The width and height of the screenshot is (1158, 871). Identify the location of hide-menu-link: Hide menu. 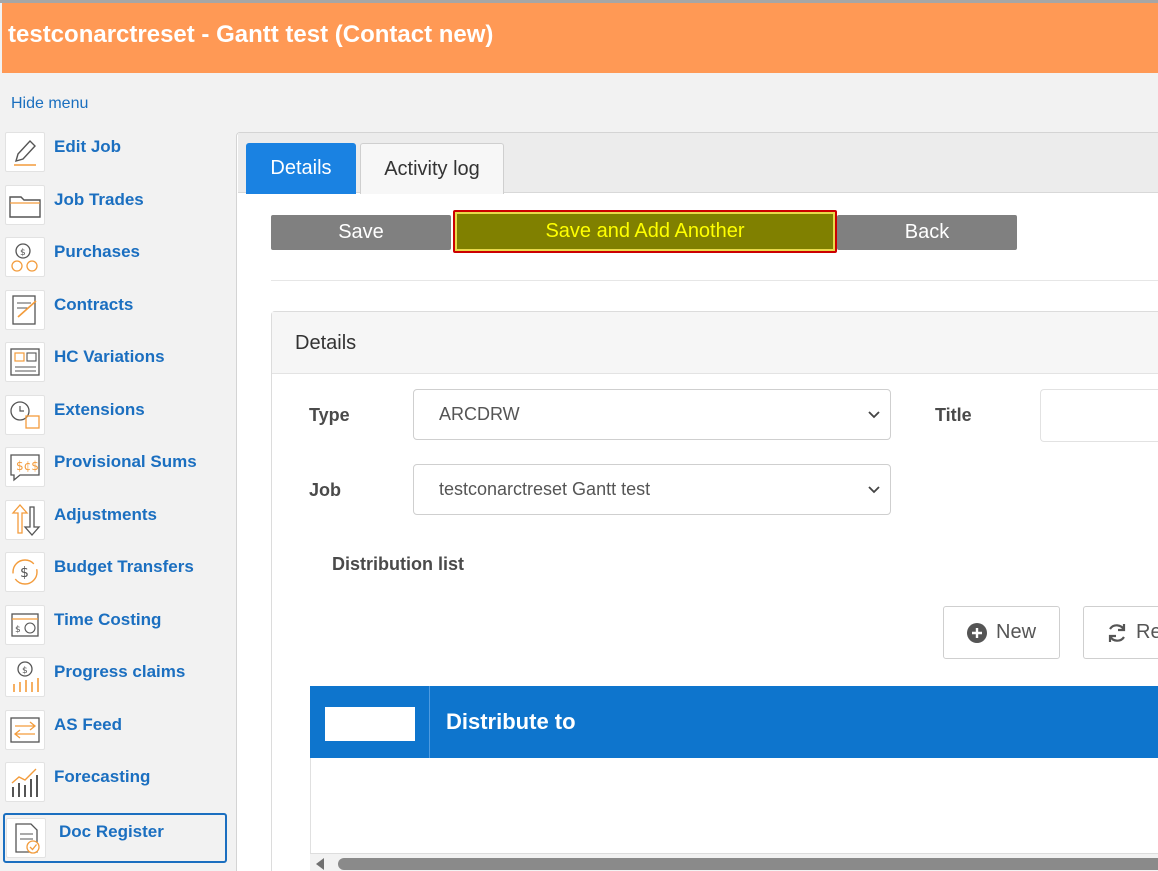
(49, 104).